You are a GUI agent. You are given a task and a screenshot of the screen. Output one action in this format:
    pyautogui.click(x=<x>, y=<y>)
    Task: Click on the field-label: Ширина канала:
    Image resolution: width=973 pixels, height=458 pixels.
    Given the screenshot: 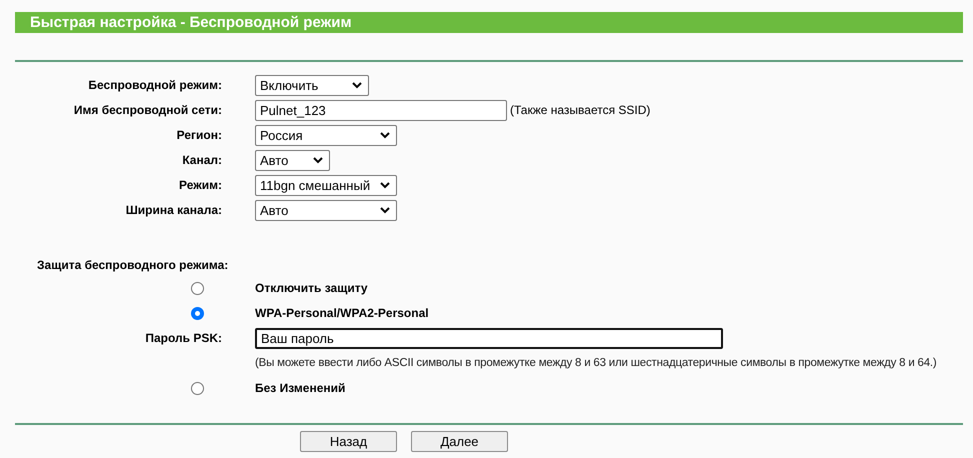 What is the action you would take?
    pyautogui.click(x=174, y=210)
    